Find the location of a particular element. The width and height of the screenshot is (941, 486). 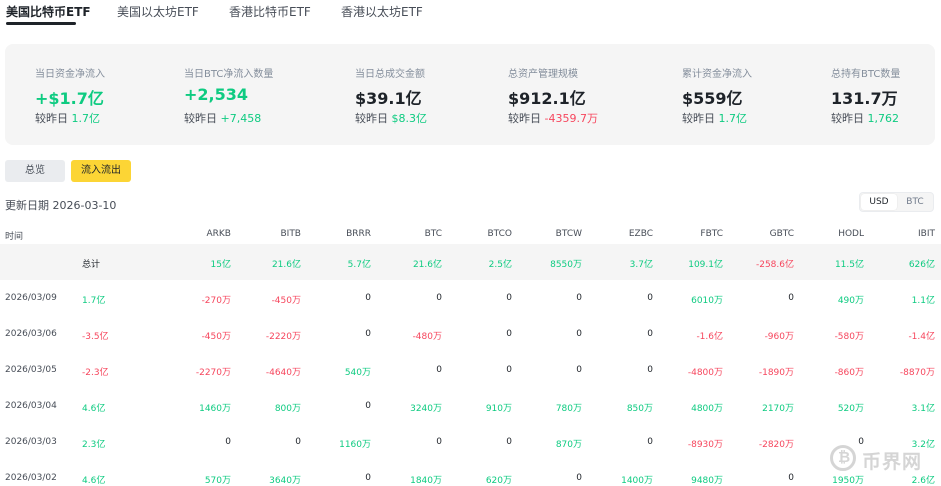

column-header-bitb: BITB is located at coordinates (290, 234).